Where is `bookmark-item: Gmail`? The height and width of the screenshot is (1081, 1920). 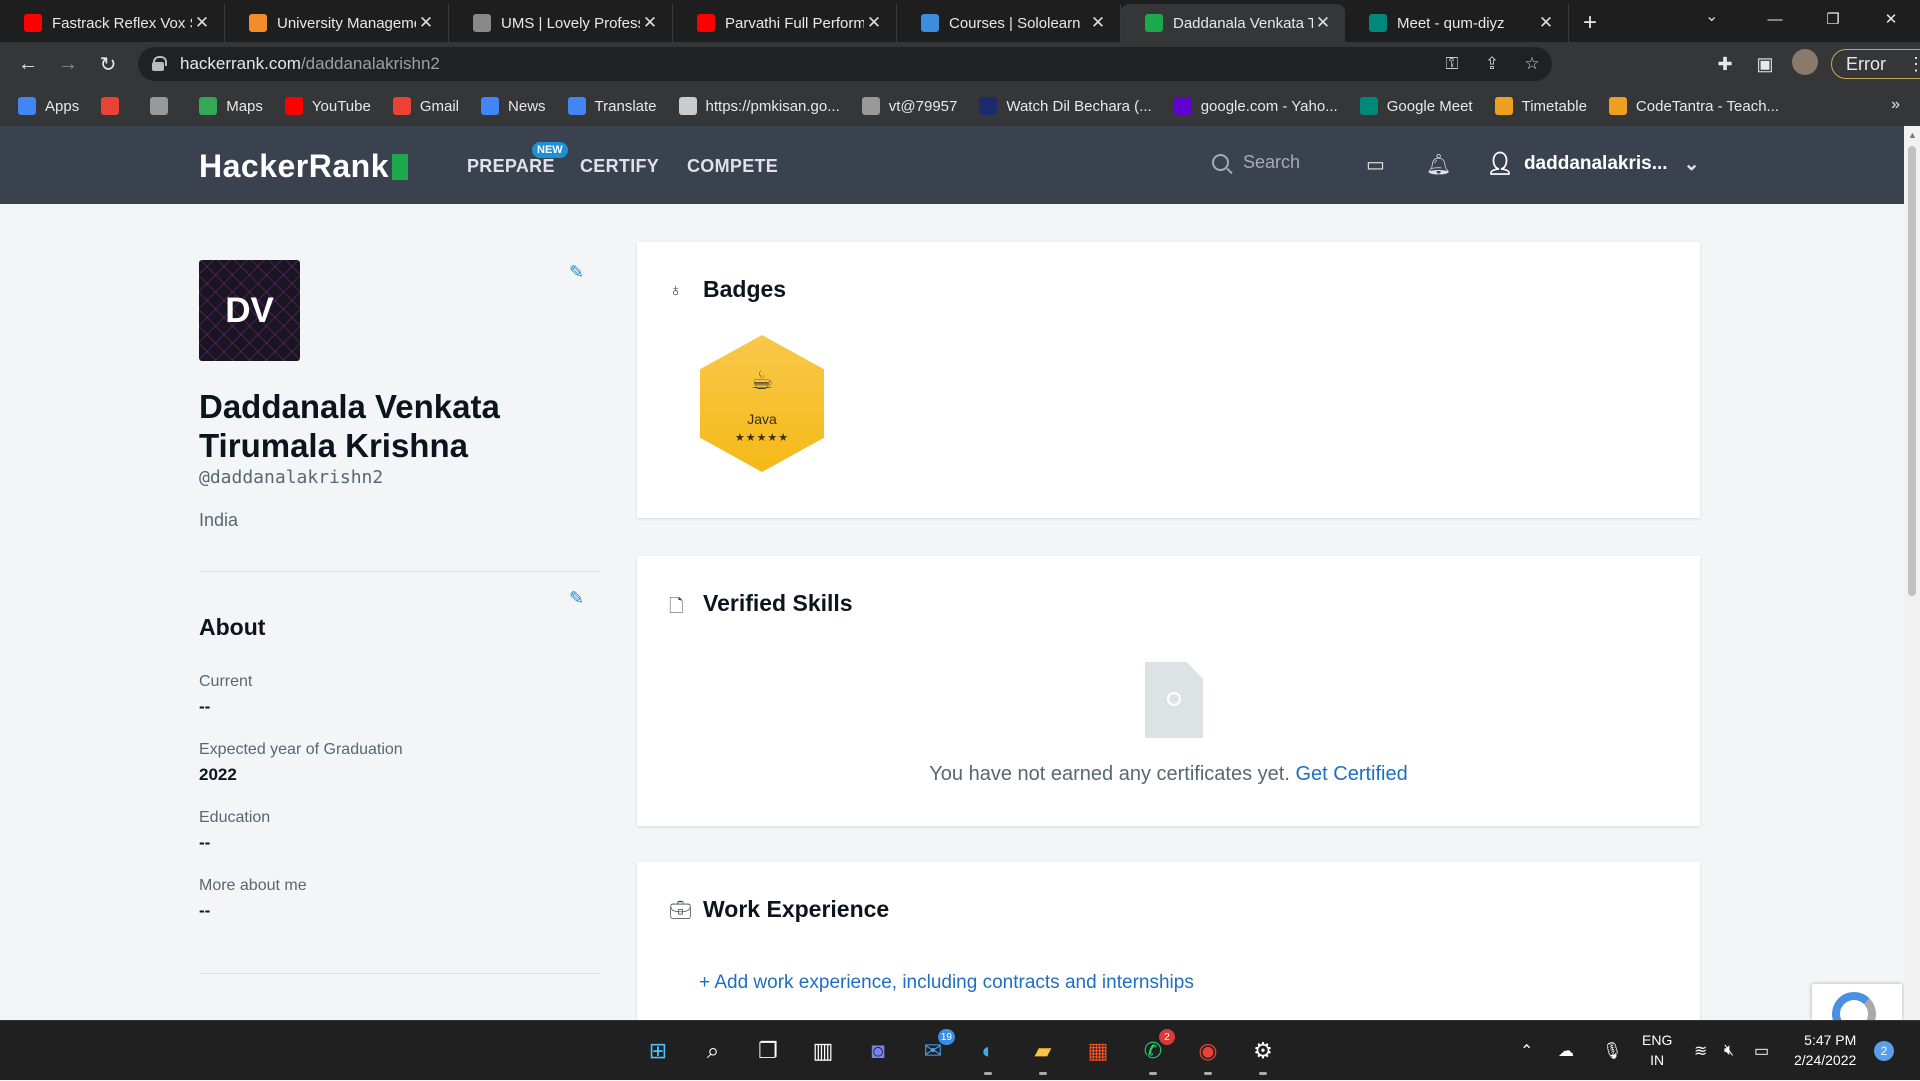 bookmark-item: Gmail is located at coordinates (426, 106).